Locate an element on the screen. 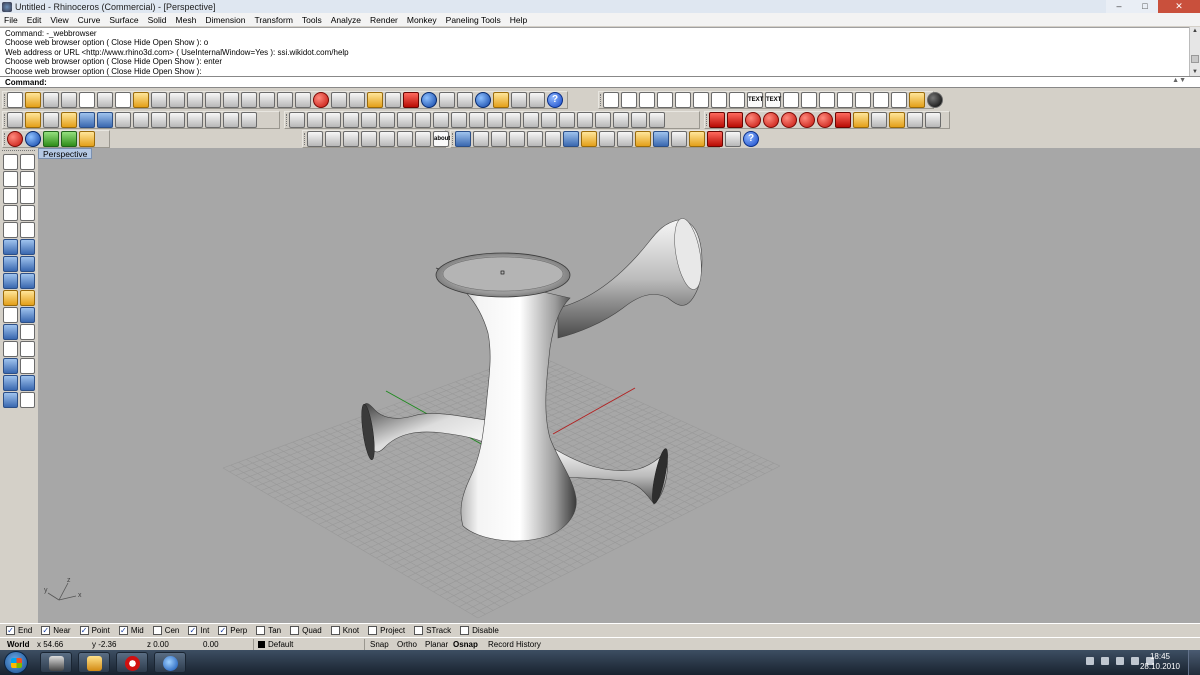  panel-11-icon is located at coordinates (477, 120).